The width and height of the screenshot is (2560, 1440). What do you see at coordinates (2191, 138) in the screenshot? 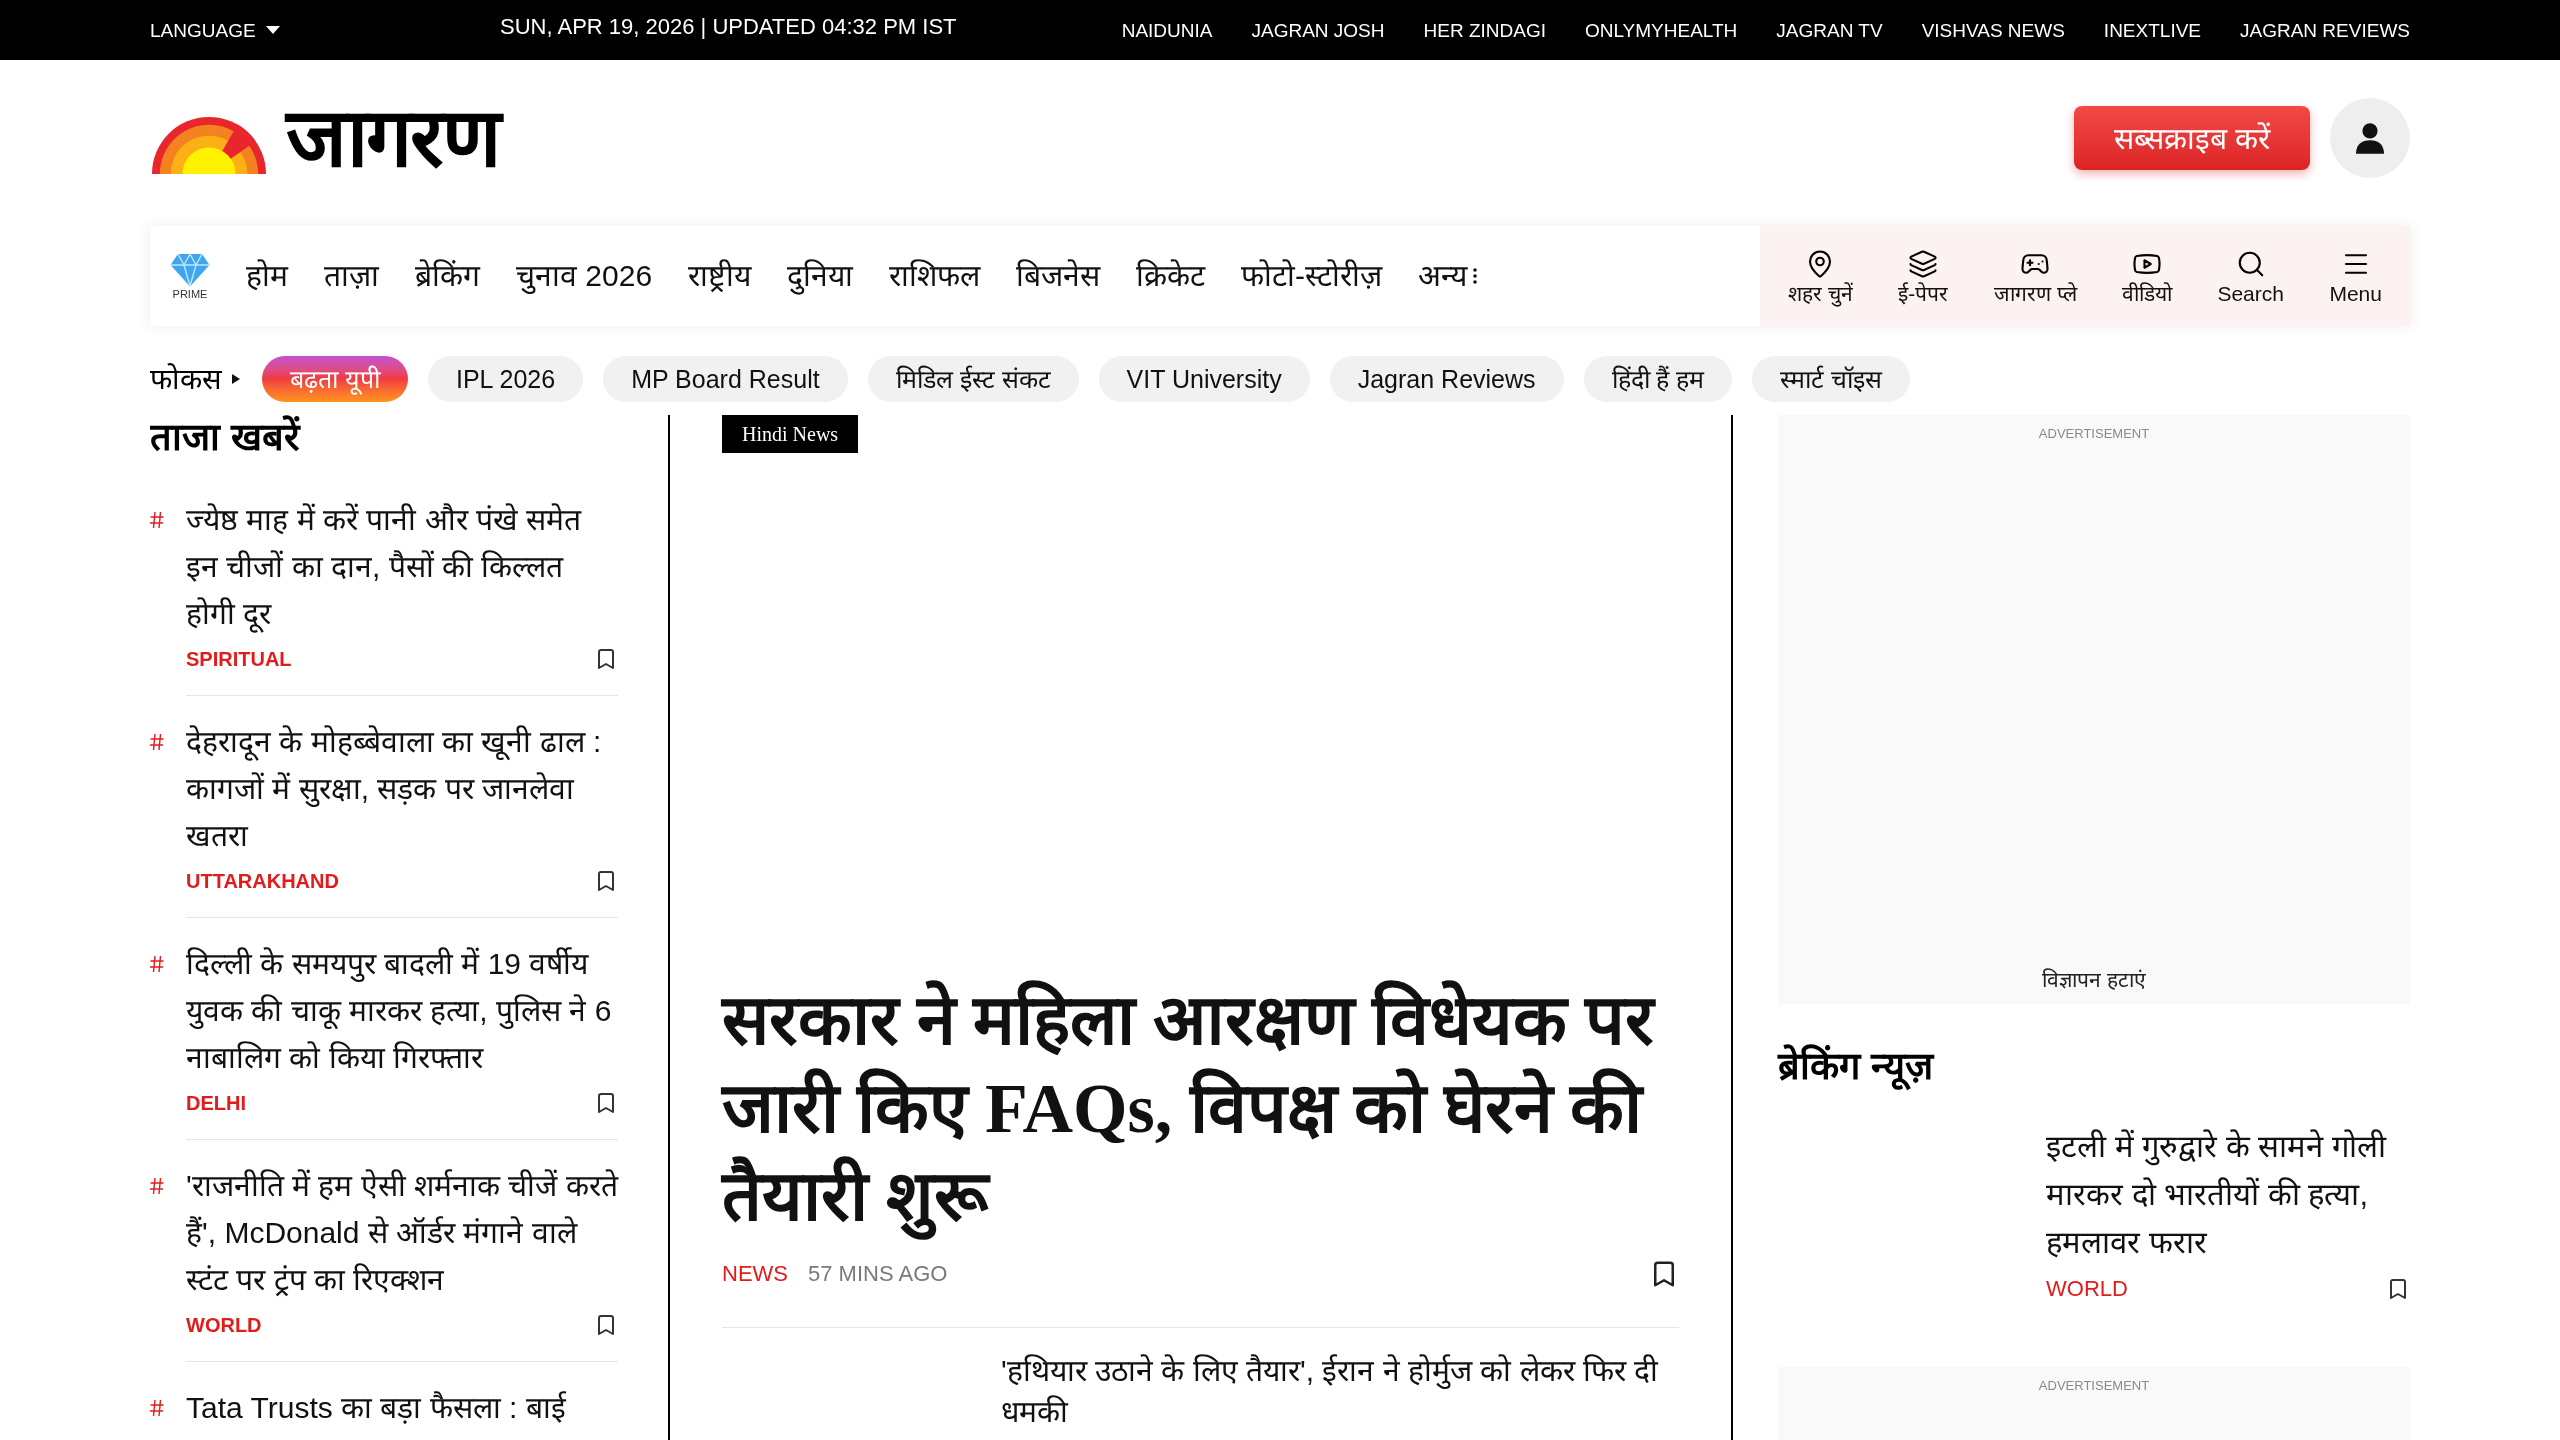
I see `subscribe-button: सब्सक्राइब करें` at bounding box center [2191, 138].